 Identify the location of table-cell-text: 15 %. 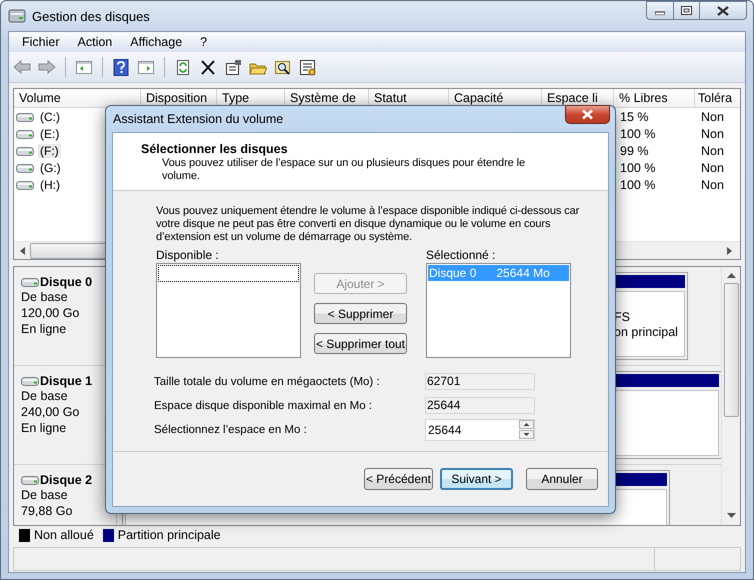
(634, 117).